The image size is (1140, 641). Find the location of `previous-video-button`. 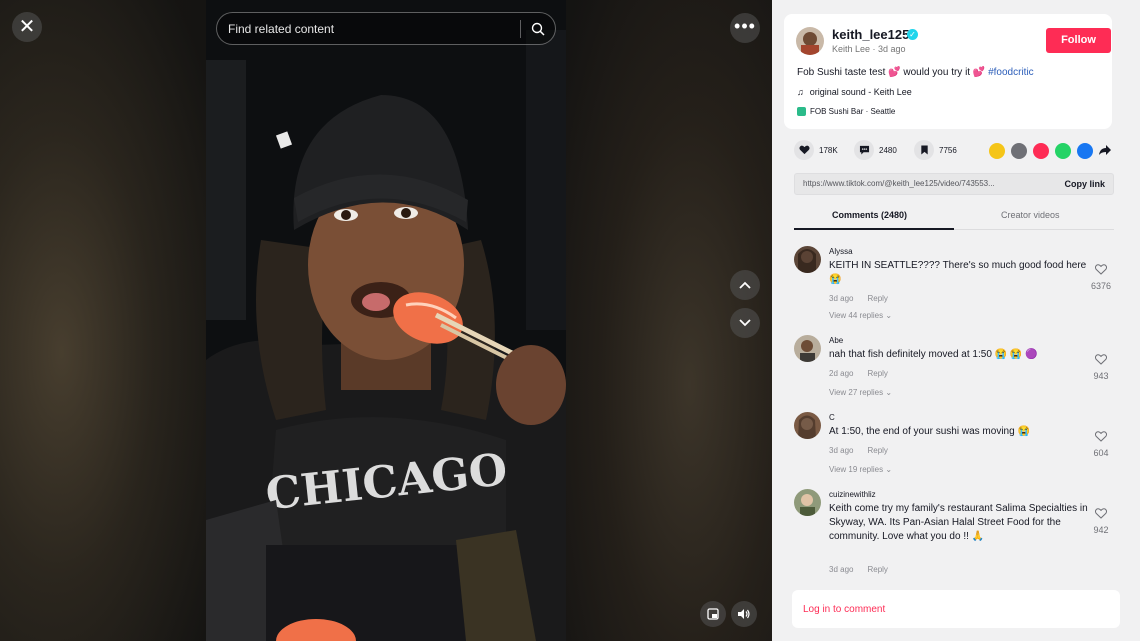

previous-video-button is located at coordinates (745, 285).